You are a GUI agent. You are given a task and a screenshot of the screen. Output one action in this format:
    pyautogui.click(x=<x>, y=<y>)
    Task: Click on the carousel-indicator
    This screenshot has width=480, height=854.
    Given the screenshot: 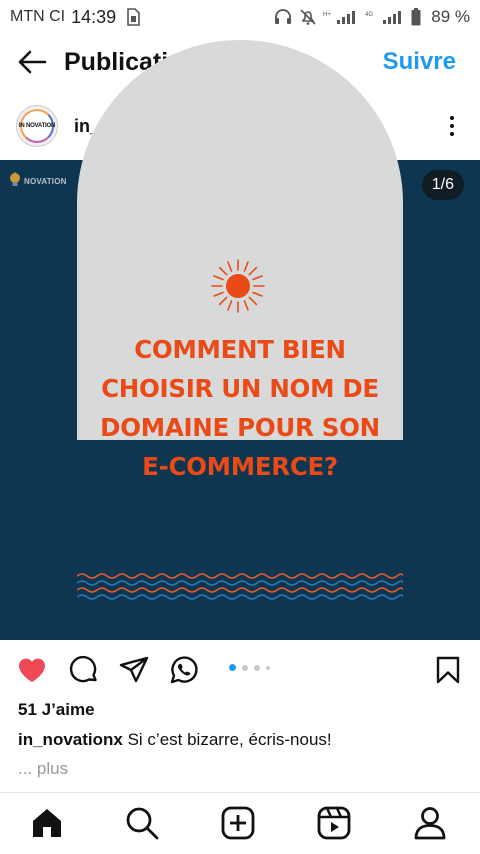 What is the action you would take?
    pyautogui.click(x=249, y=667)
    